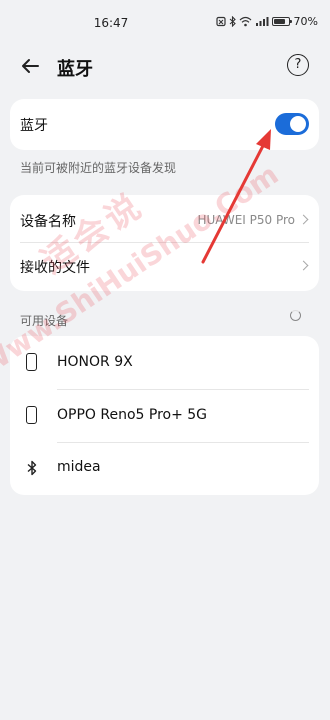 The height and width of the screenshot is (720, 330). I want to click on received-files-label: 接收的文件, so click(55, 268).